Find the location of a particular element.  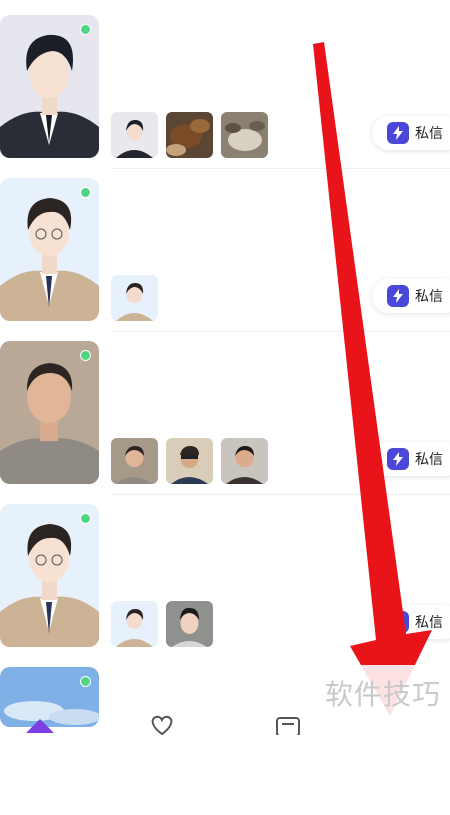

home-icon is located at coordinates (40, 724).